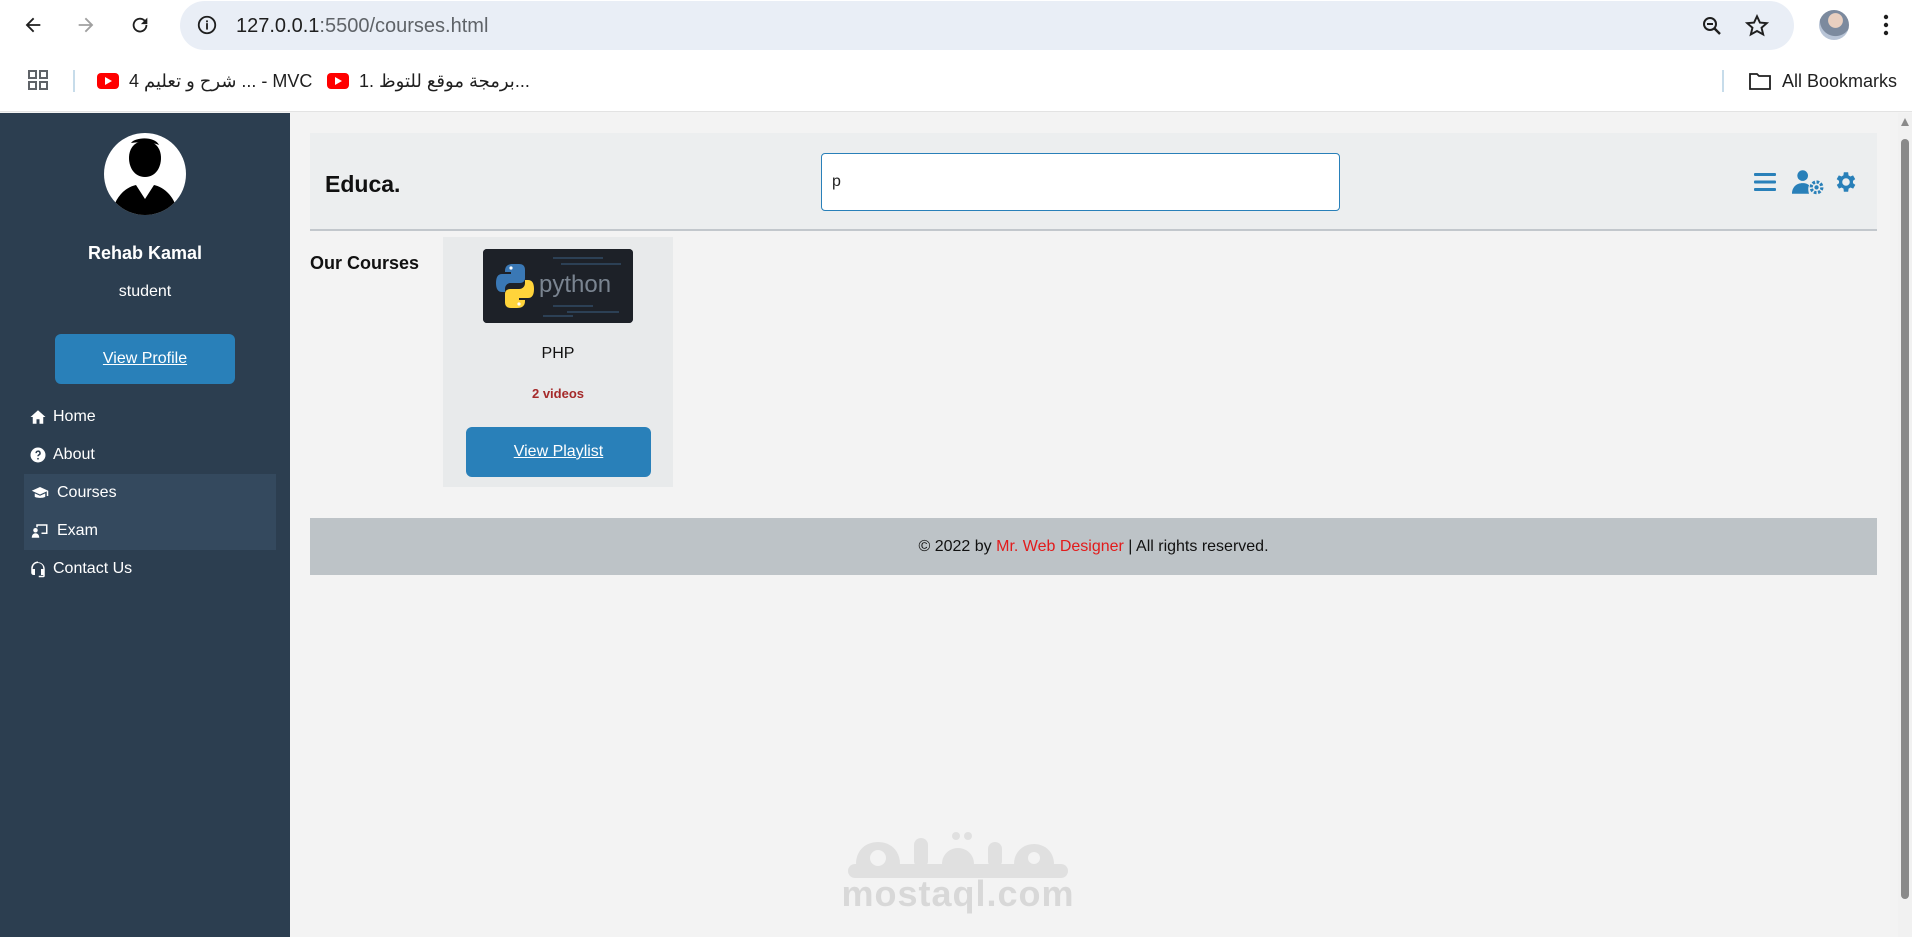 The width and height of the screenshot is (1912, 937). I want to click on sidebar-item-courses: Courses, so click(150, 493).